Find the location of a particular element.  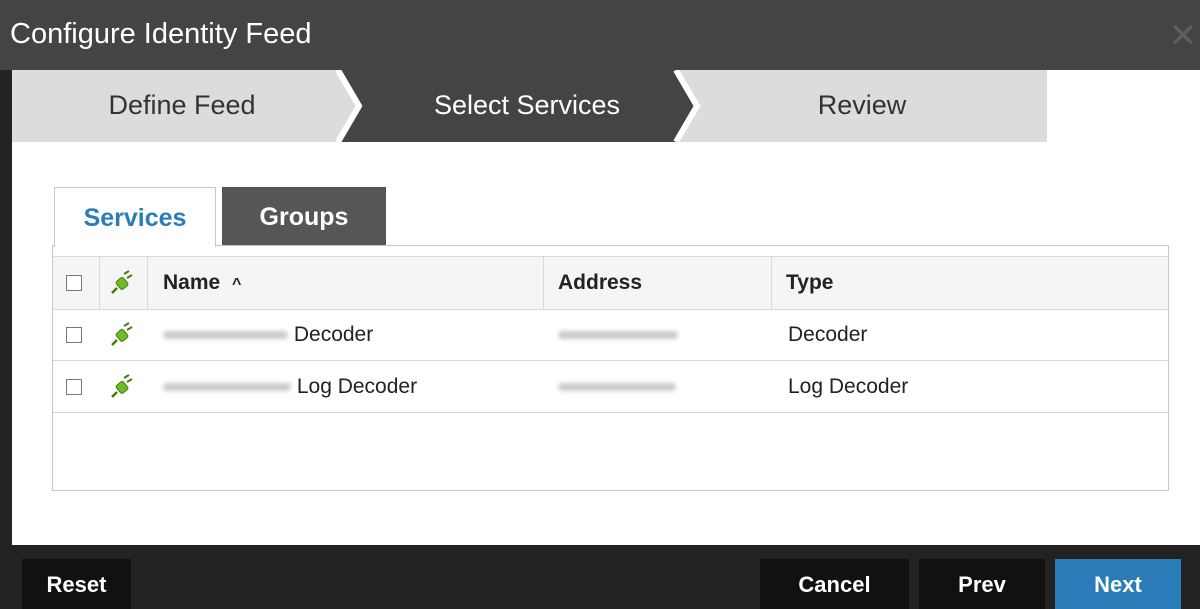

table-header: Name ^ Address Type is located at coordinates (610, 283).